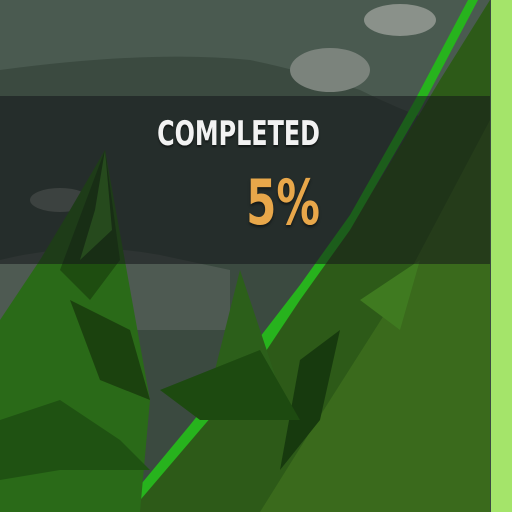  Describe the element at coordinates (501, 256) in the screenshot. I see `progress-edge-bar` at that location.